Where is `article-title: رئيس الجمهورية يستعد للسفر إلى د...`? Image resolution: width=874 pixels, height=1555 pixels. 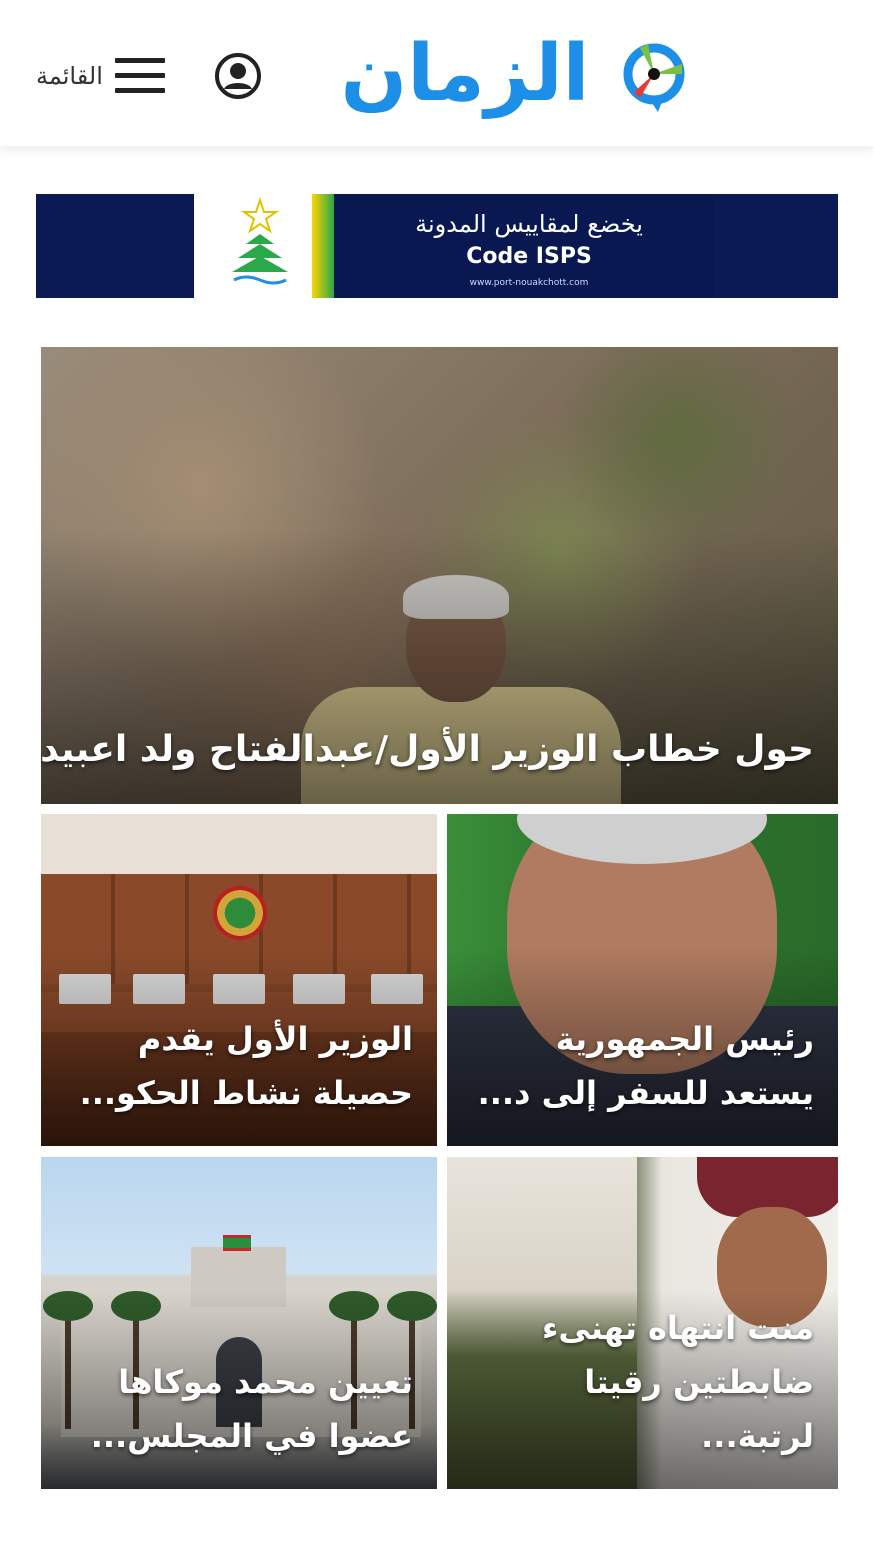
article-title: رئيس الجمهورية يستعد للسفر إلى د... is located at coordinates (645, 1066).